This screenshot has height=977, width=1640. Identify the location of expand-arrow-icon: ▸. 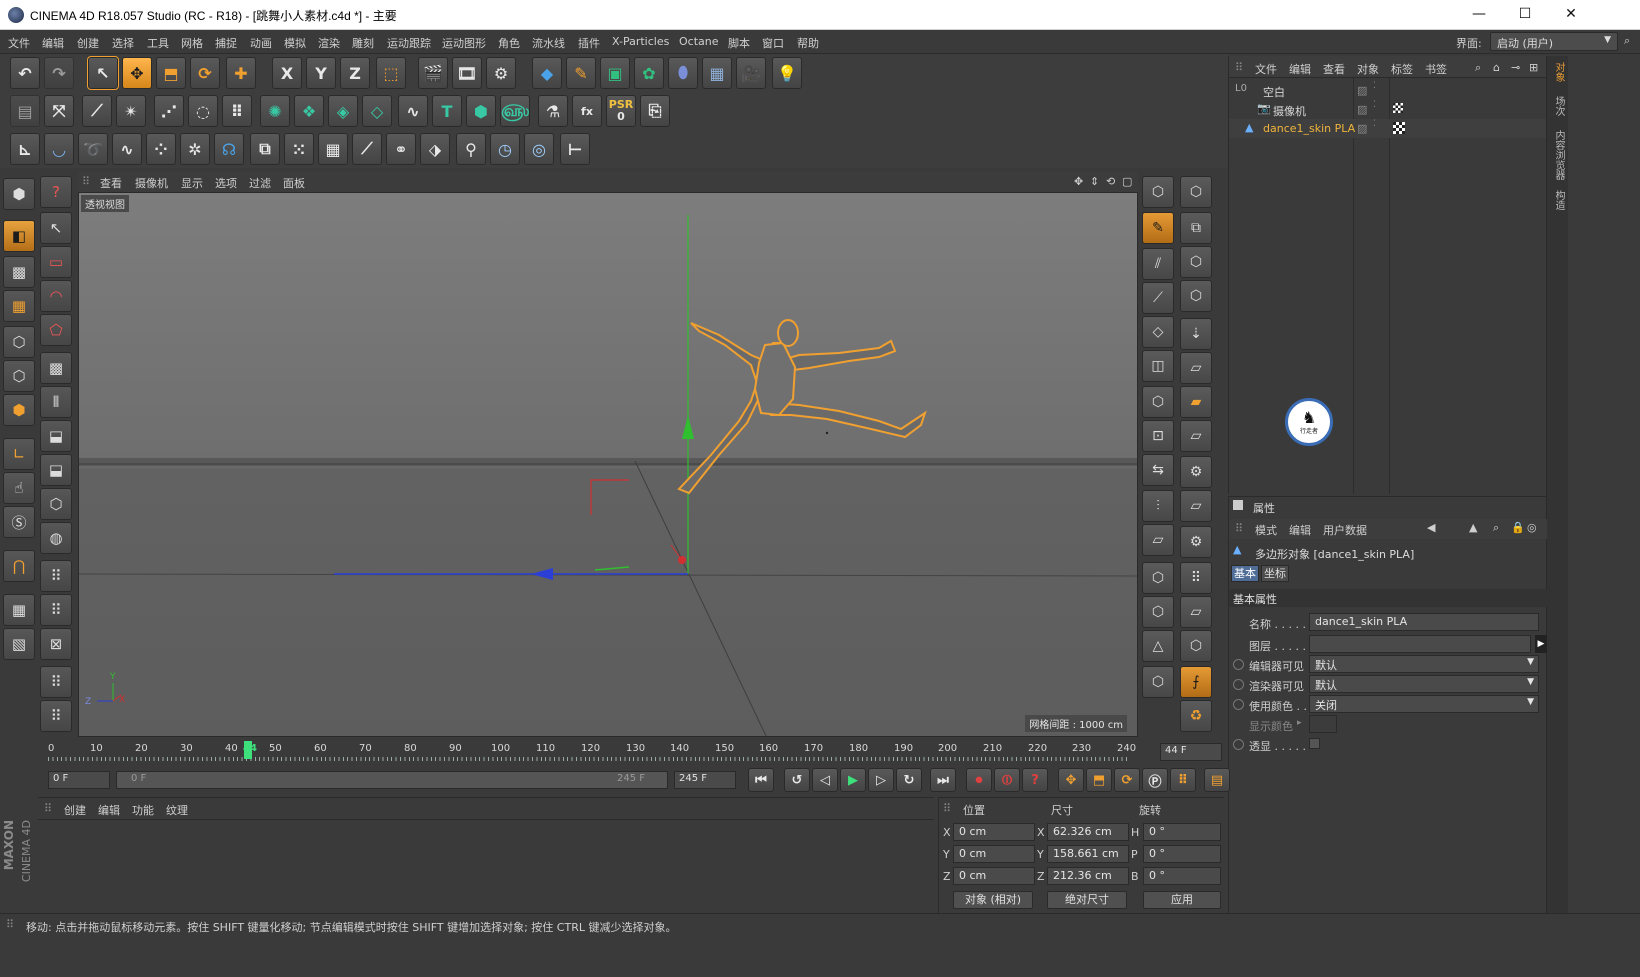
(1299, 723).